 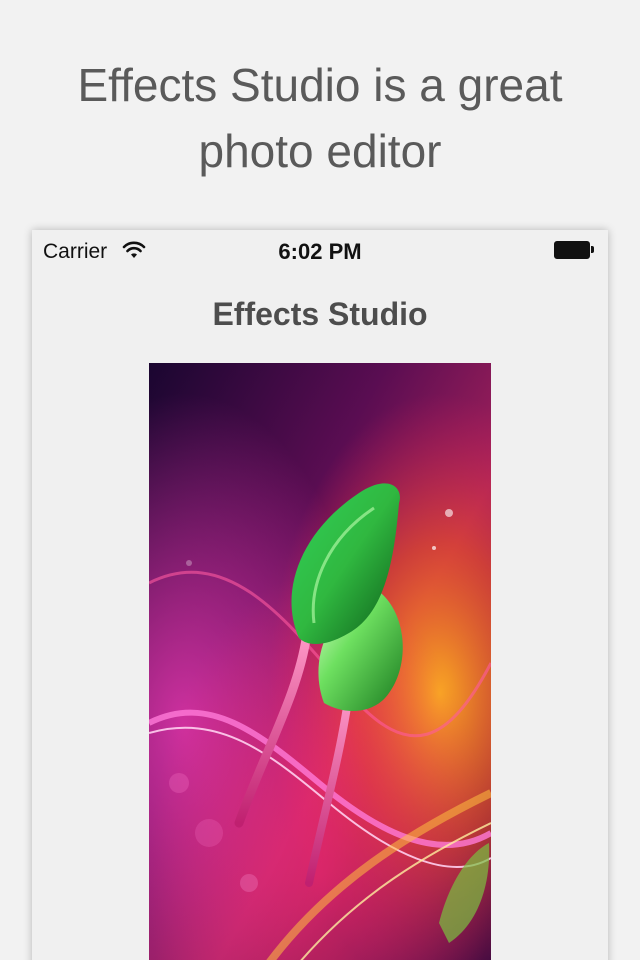 What do you see at coordinates (574, 250) in the screenshot?
I see `battery-icon` at bounding box center [574, 250].